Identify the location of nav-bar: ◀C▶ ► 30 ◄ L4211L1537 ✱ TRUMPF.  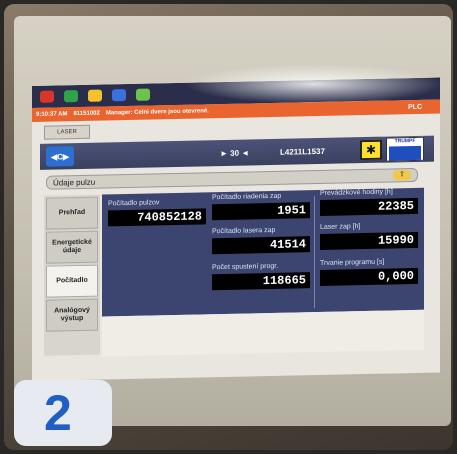
(237, 152).